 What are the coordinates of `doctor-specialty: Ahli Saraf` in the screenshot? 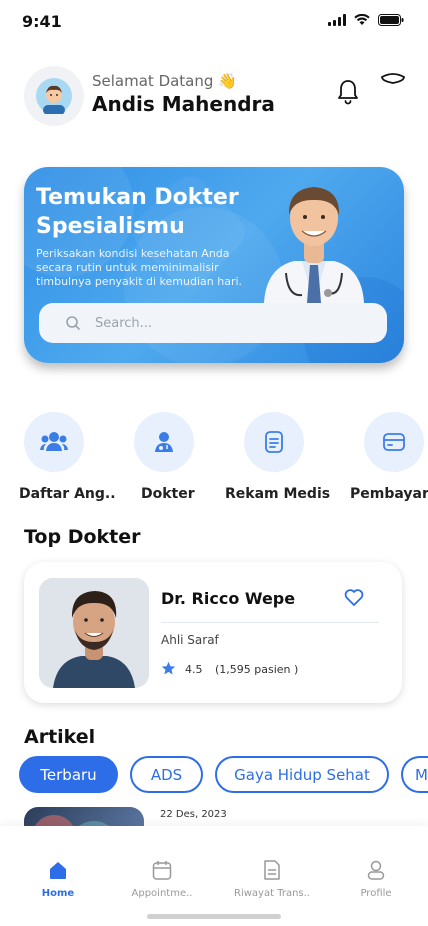 It's located at (190, 640).